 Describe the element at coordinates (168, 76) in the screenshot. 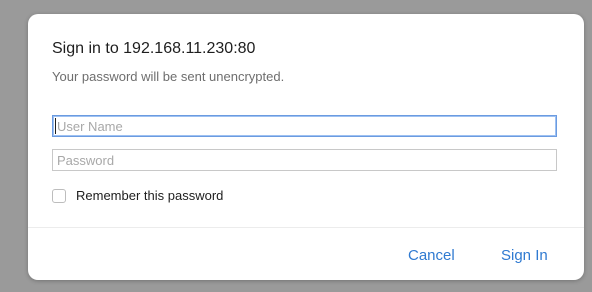

I see `dialog-subtitle: Your password will be sent unencrypted.` at that location.